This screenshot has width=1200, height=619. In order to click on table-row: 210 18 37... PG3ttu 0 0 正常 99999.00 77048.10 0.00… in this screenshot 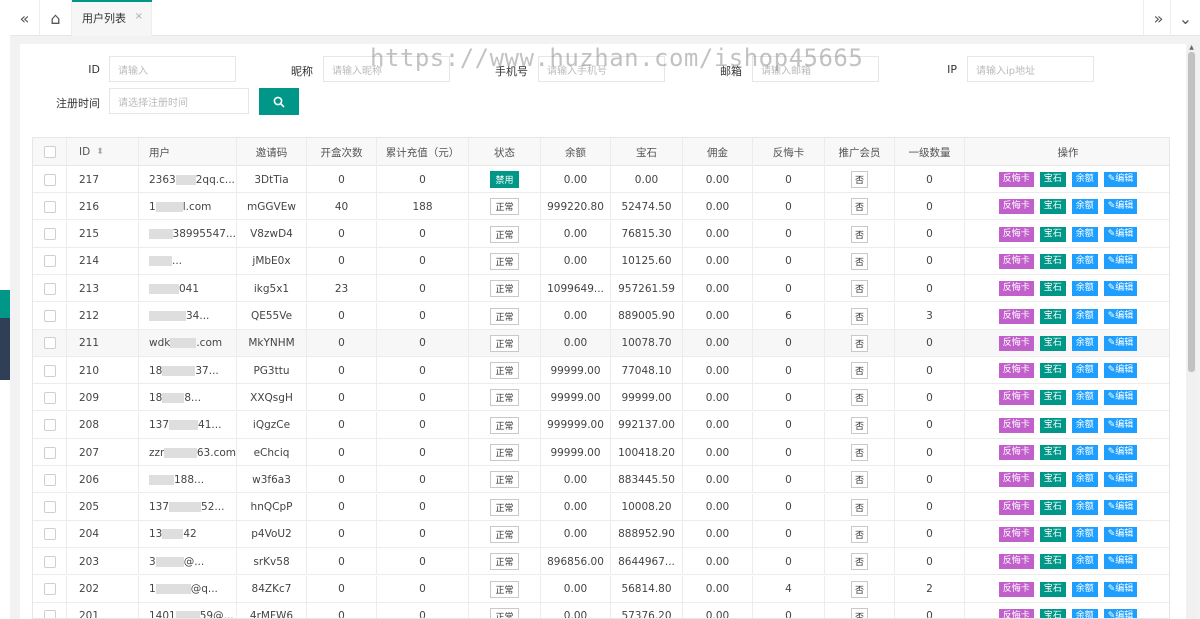, I will do `click(601, 371)`.